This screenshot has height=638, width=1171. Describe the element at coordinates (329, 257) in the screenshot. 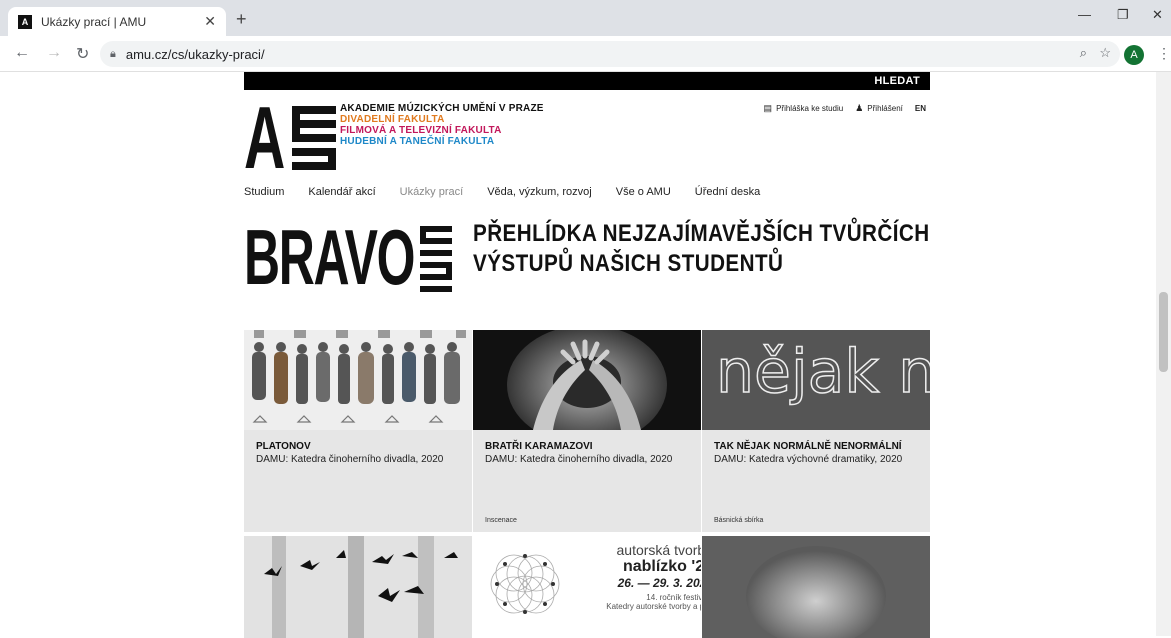

I see `bravo-word: BRAVO` at that location.